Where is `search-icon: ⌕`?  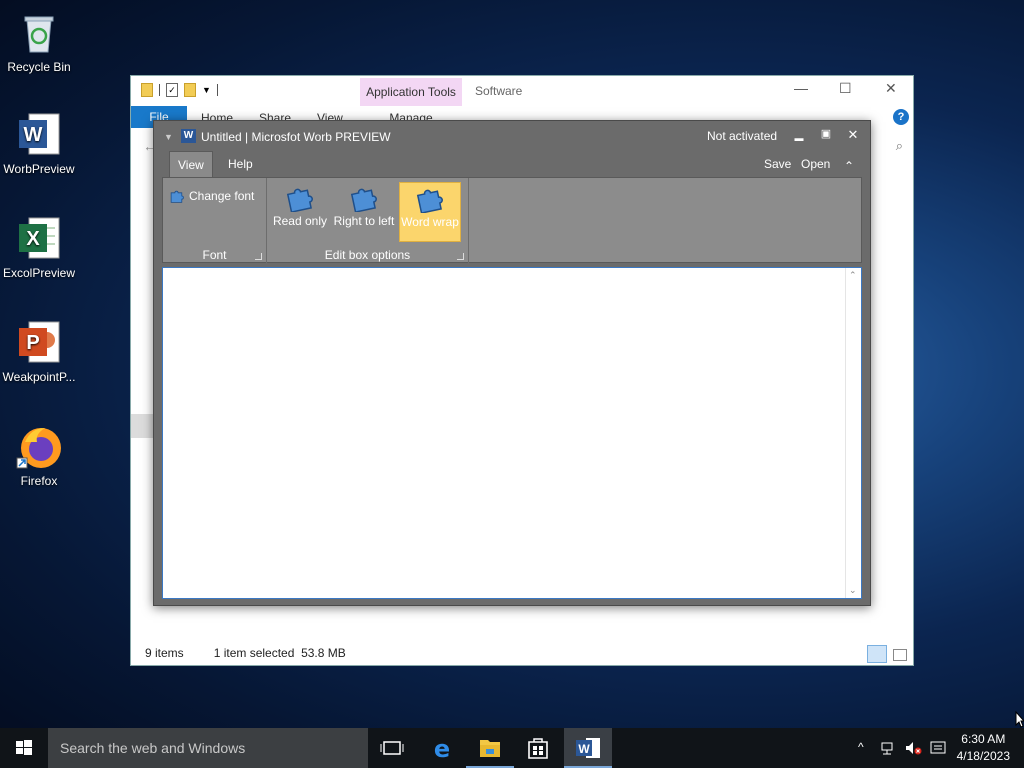 search-icon: ⌕ is located at coordinates (899, 146).